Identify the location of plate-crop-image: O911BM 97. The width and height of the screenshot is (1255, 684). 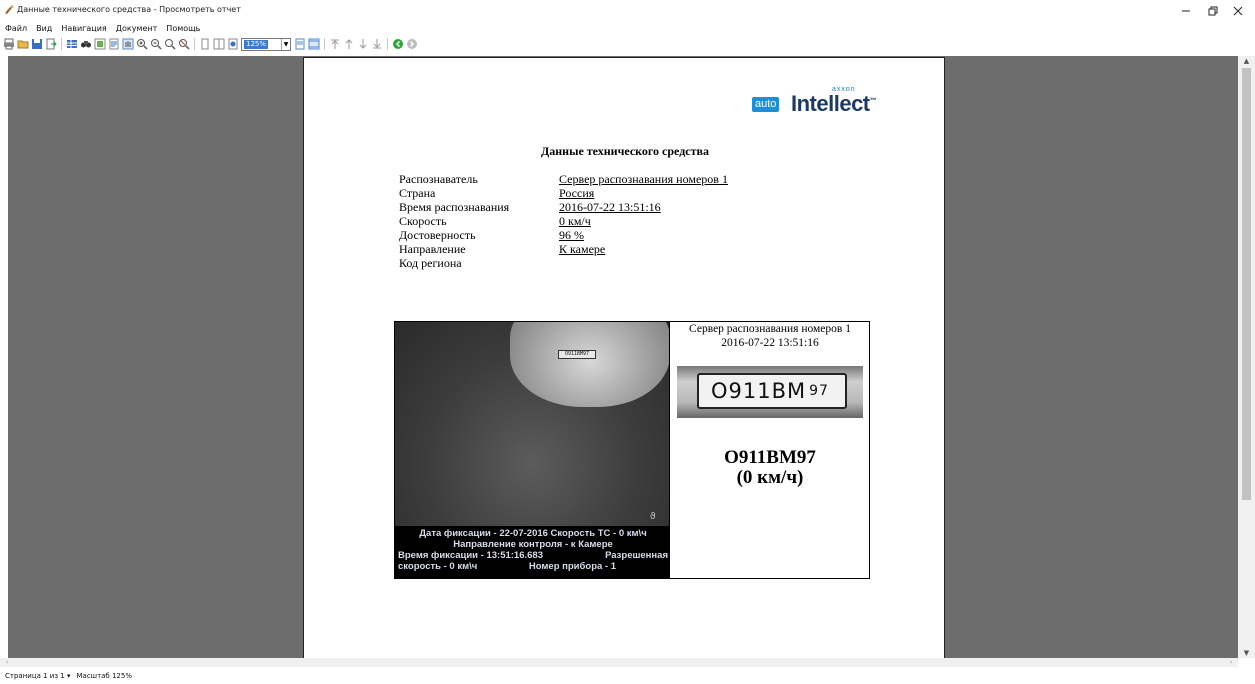
(770, 392).